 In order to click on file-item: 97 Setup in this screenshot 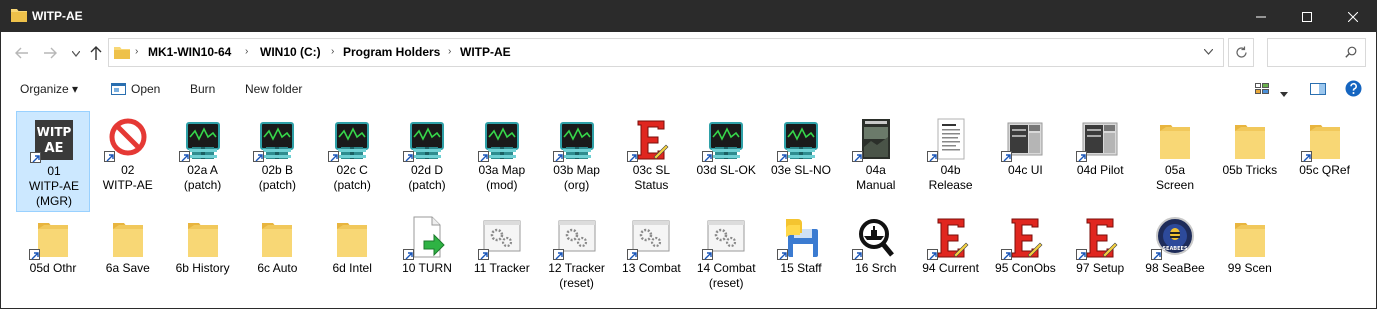, I will do `click(1100, 244)`.